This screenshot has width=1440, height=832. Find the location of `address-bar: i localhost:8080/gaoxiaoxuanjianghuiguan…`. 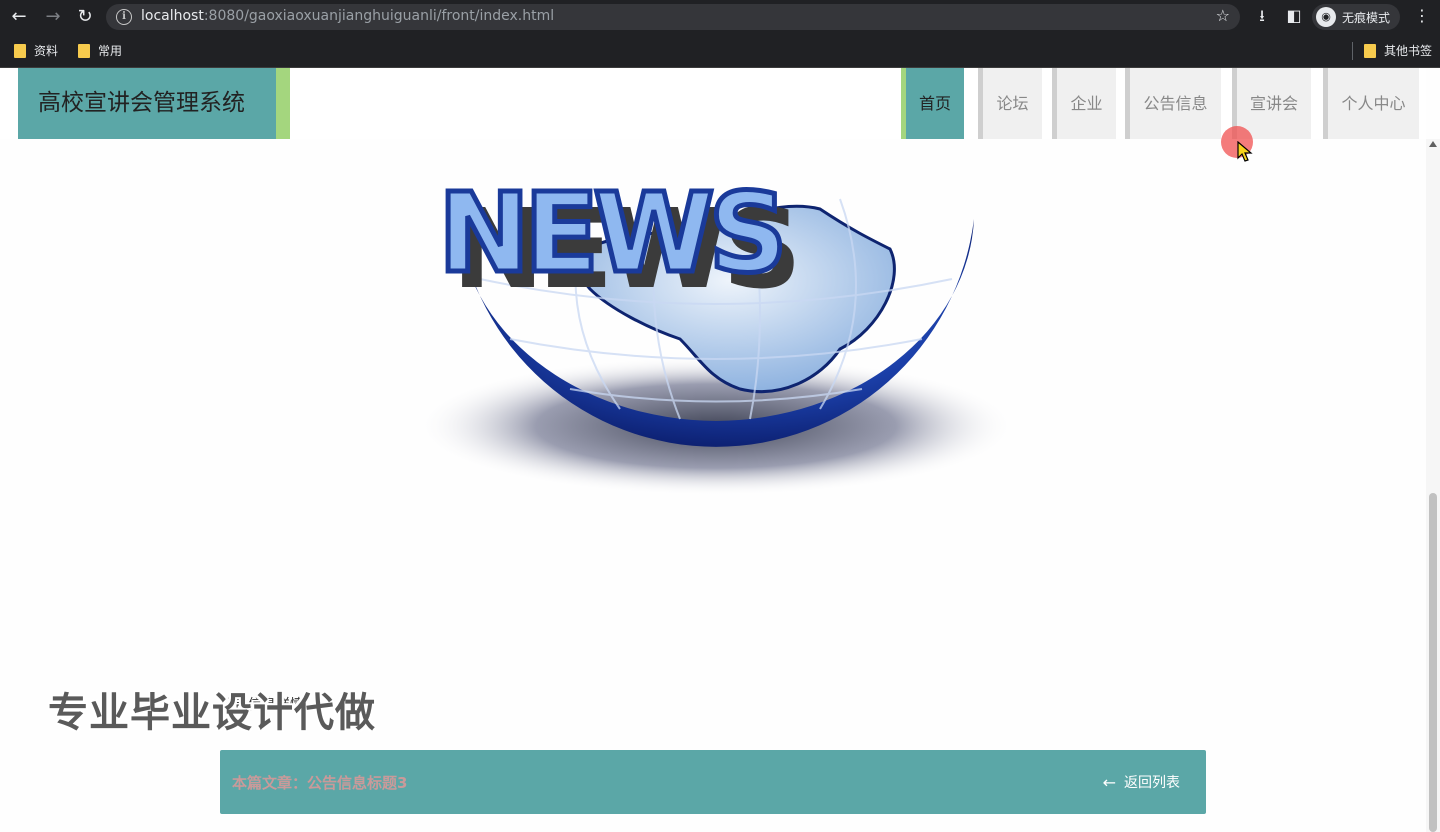

address-bar: i localhost:8080/gaoxiaoxuanjianghuiguan… is located at coordinates (673, 17).